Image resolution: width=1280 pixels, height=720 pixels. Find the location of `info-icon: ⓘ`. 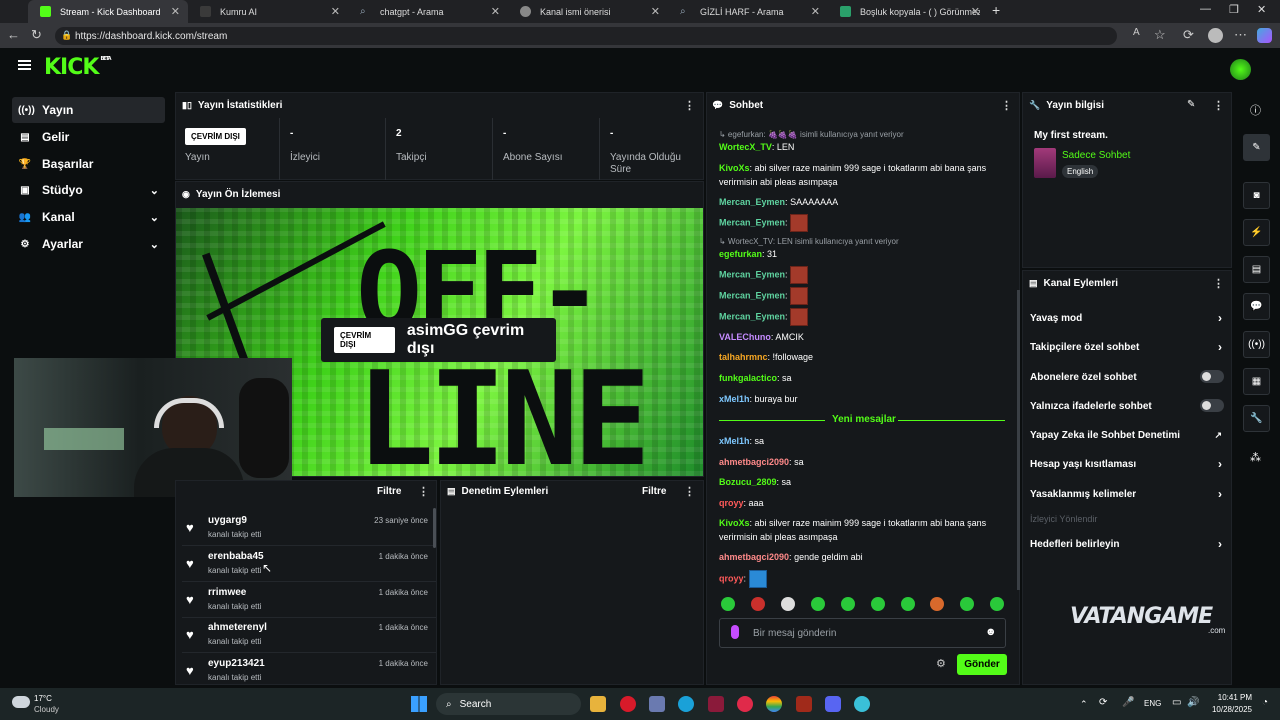

info-icon: ⓘ is located at coordinates (1255, 110).